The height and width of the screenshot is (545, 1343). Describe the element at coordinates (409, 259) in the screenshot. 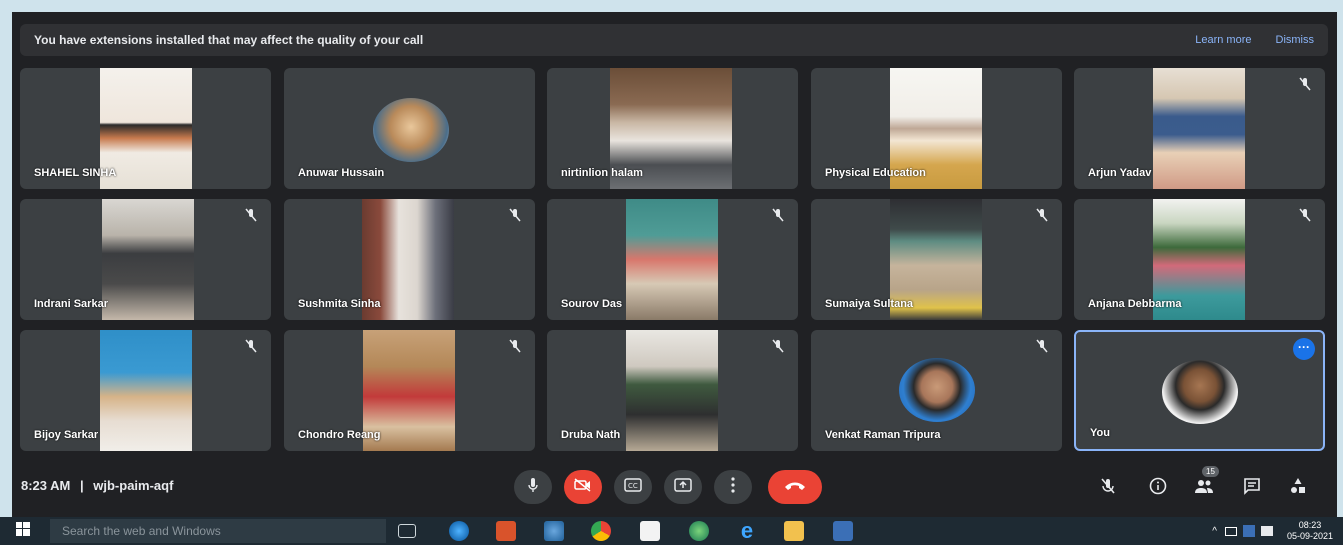

I see `participant-tile: Sushmita Sinha` at that location.